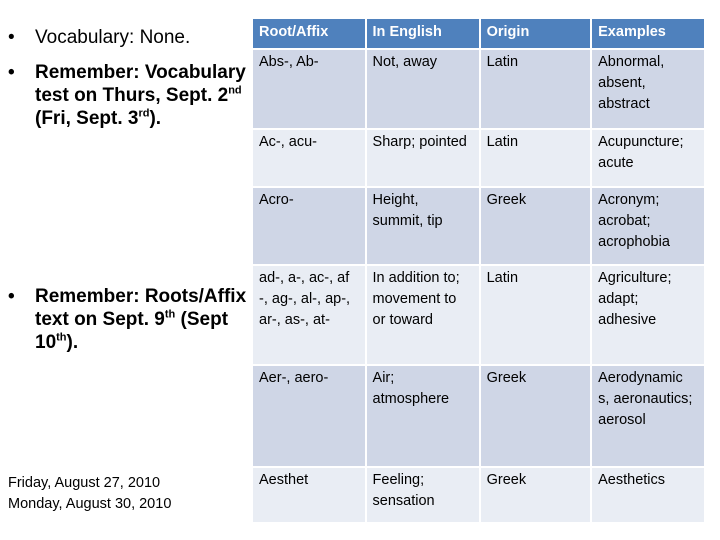 This screenshot has height=540, width=720. I want to click on cell-root: Aer-, aero-, so click(309, 416).